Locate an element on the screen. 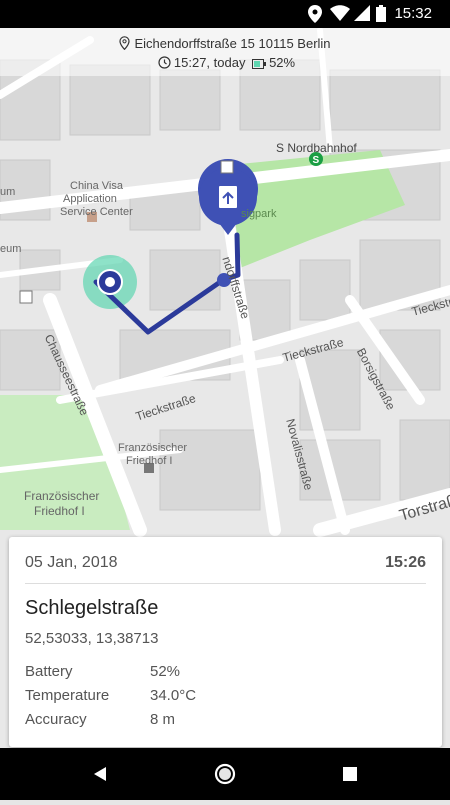 The image size is (450, 805). detail-label: Temperature is located at coordinates (67, 695).